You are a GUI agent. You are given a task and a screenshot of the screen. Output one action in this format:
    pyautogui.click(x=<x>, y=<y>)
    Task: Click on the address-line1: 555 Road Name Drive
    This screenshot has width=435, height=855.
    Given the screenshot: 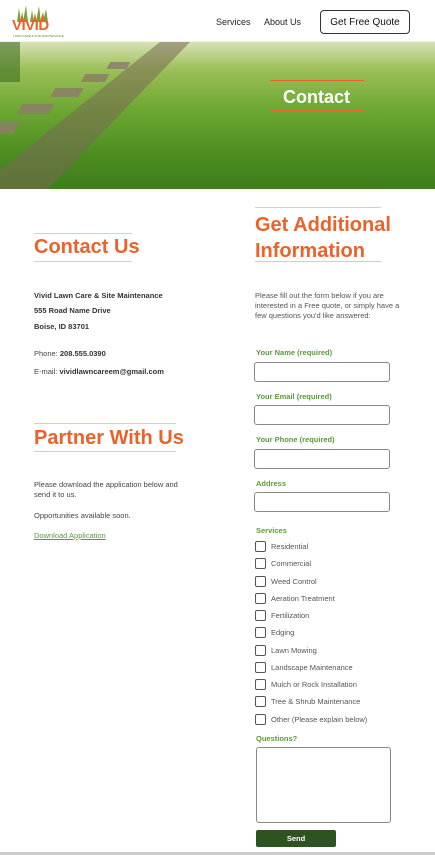 What is the action you would take?
    pyautogui.click(x=72, y=310)
    